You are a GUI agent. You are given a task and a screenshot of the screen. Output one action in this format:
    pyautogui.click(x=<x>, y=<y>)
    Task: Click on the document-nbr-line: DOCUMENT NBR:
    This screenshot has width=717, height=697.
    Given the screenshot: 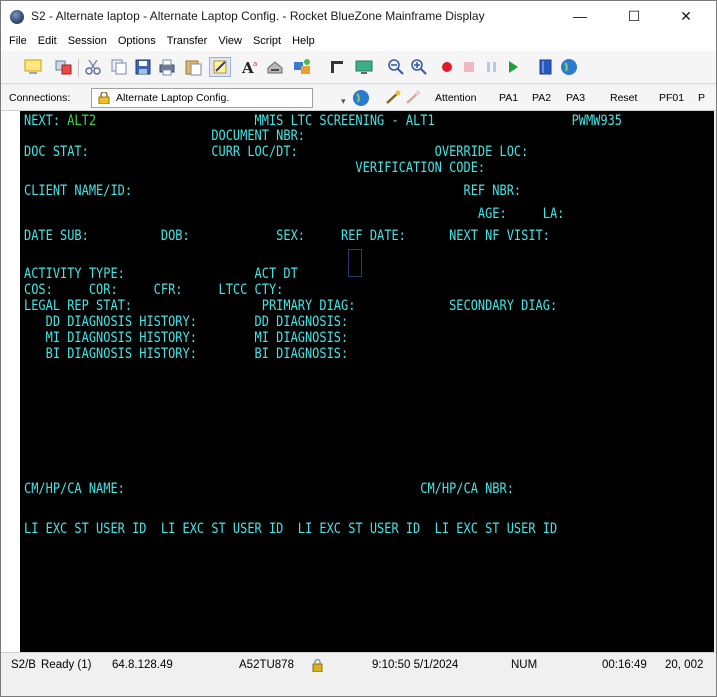 What is the action you would take?
    pyautogui.click(x=164, y=135)
    